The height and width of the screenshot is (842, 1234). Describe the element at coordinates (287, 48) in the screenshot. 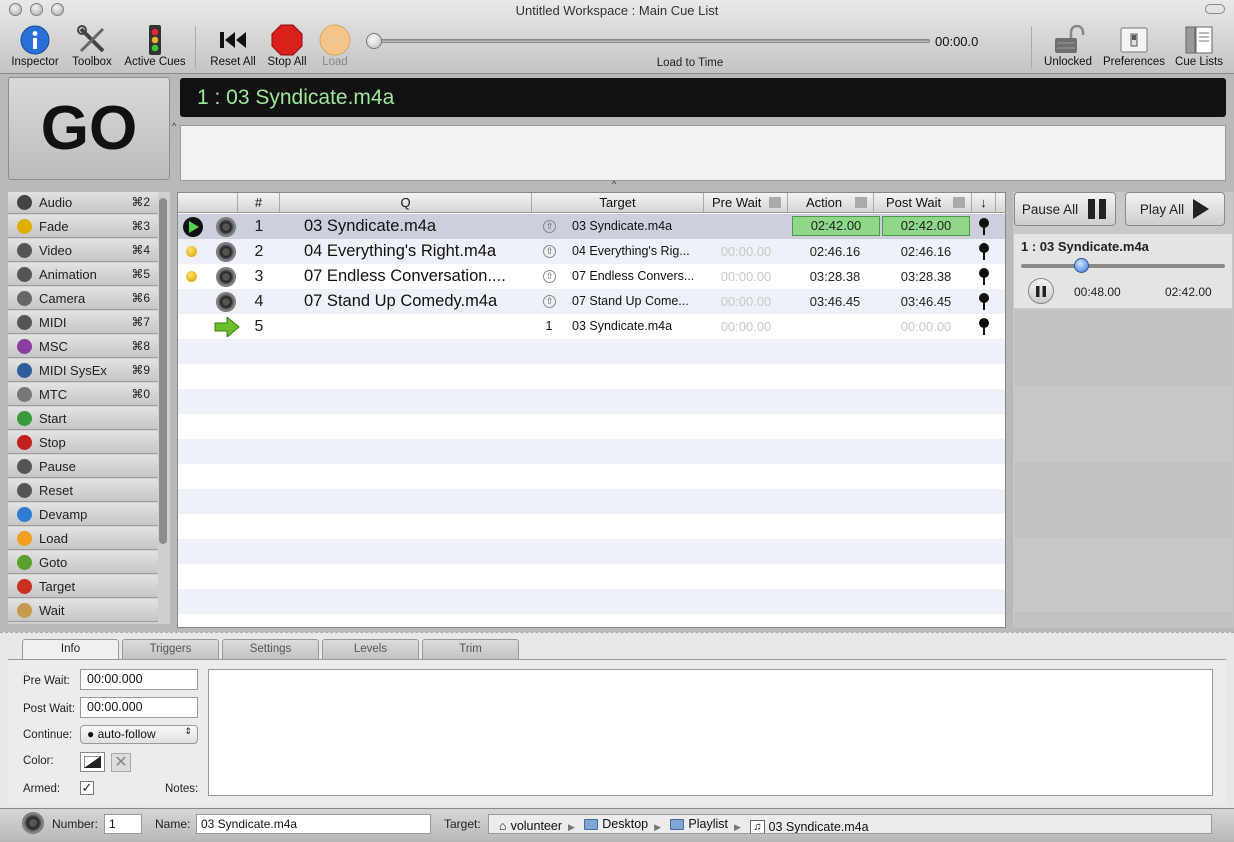

I see `stop-all-button: Stop All` at that location.